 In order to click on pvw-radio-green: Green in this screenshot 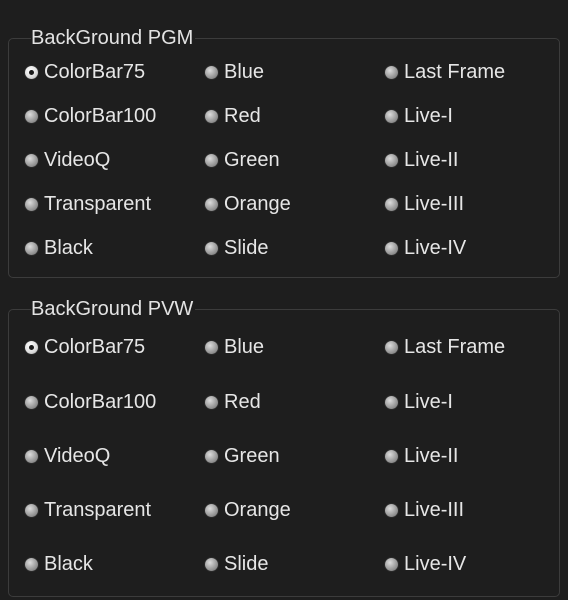, I will do `click(242, 456)`.